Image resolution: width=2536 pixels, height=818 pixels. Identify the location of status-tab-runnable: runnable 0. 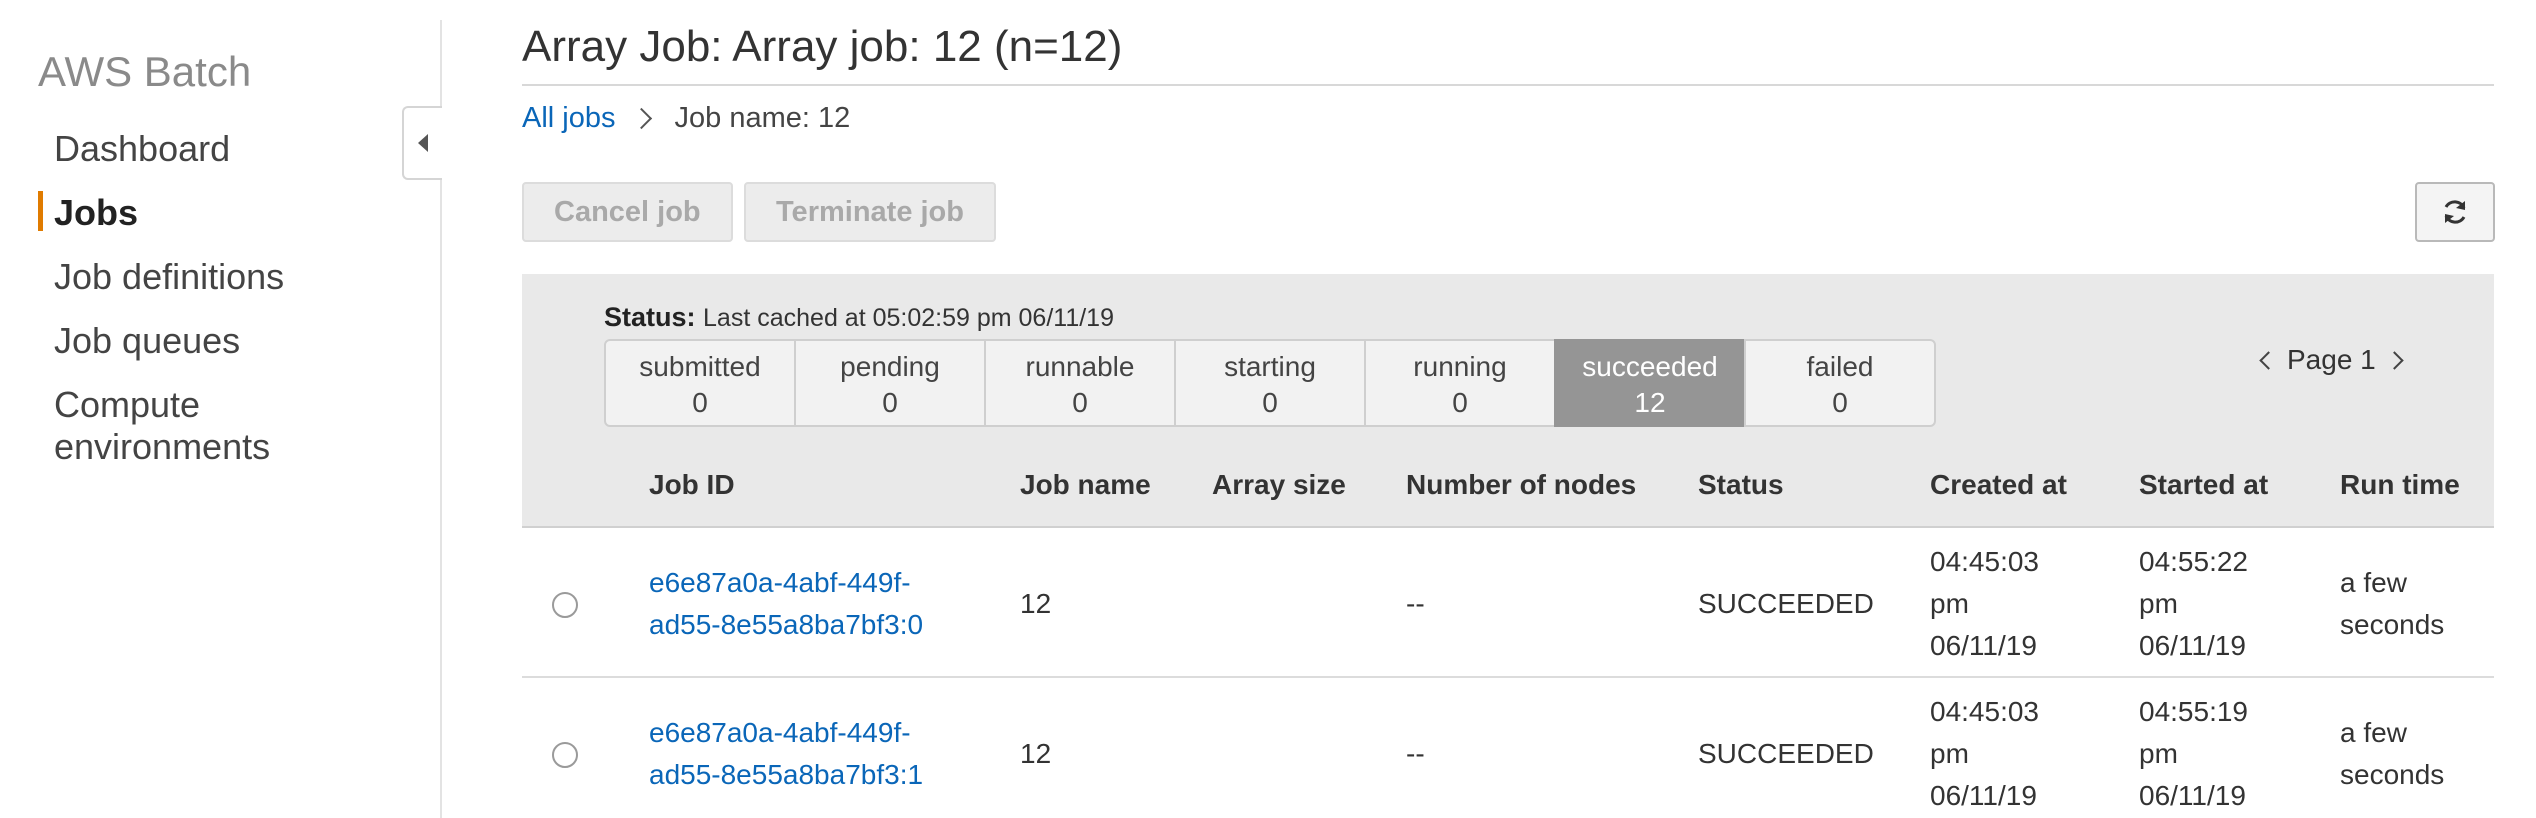
(1080, 383).